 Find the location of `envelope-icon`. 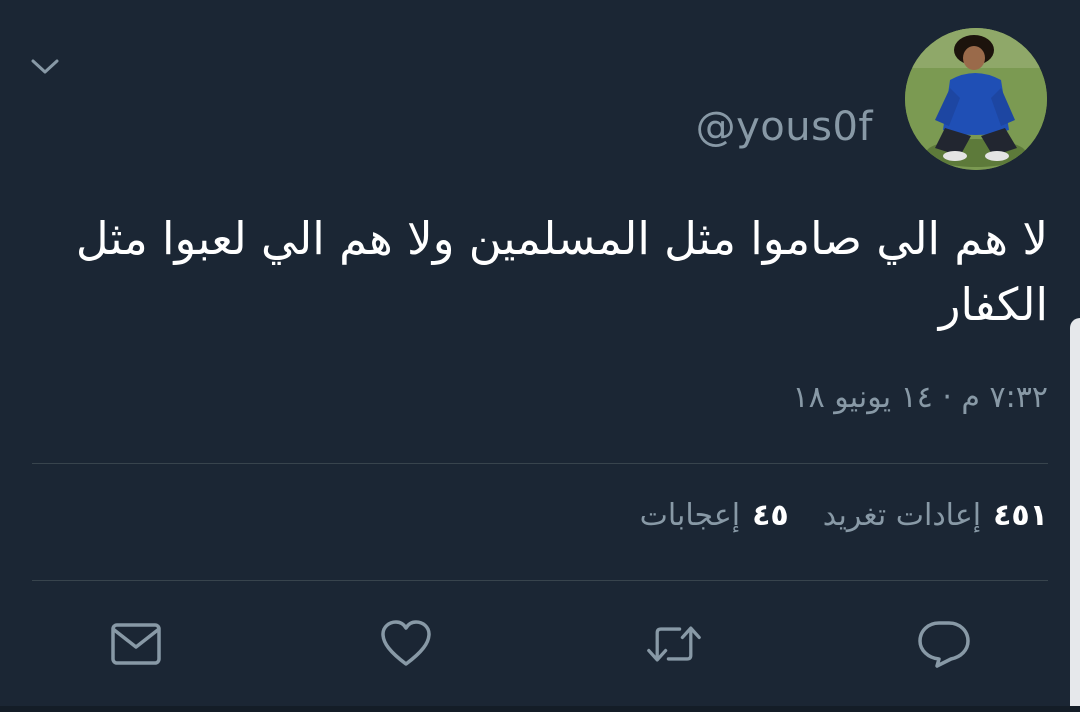

envelope-icon is located at coordinates (136, 644).